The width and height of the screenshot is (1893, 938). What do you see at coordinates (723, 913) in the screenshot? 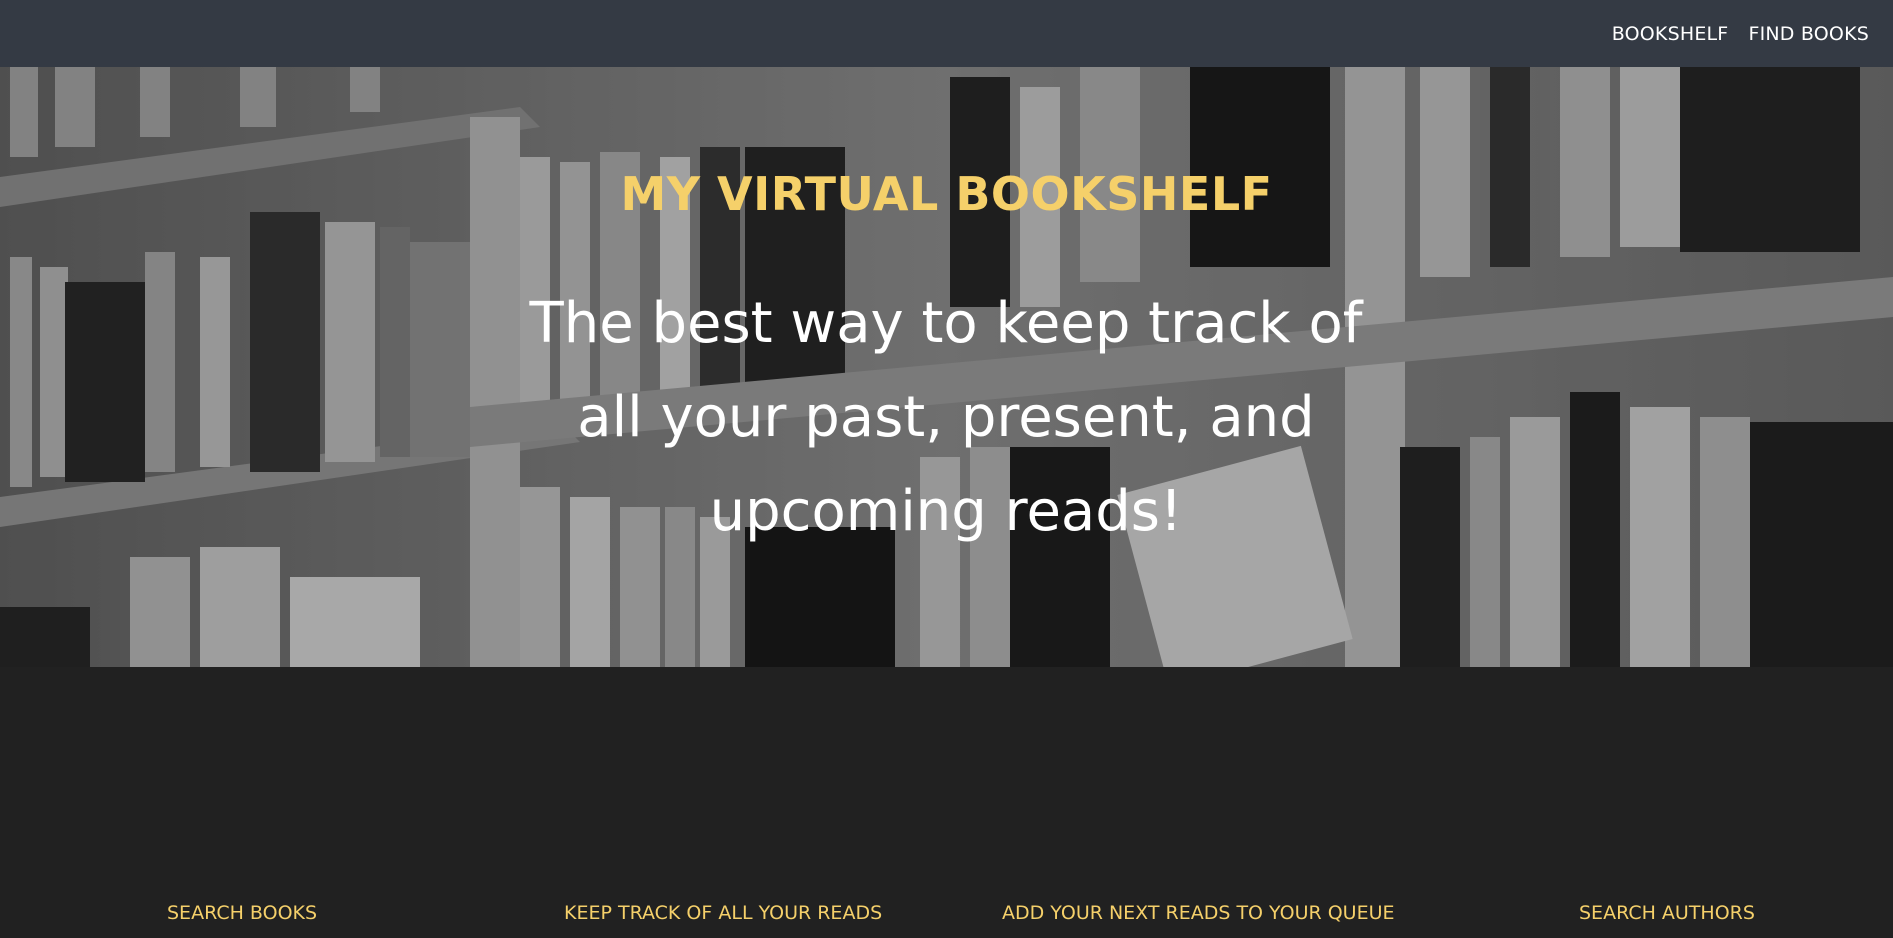
I see `feature-track-reads: KEEP TRACK OF ALL YOUR READS` at bounding box center [723, 913].